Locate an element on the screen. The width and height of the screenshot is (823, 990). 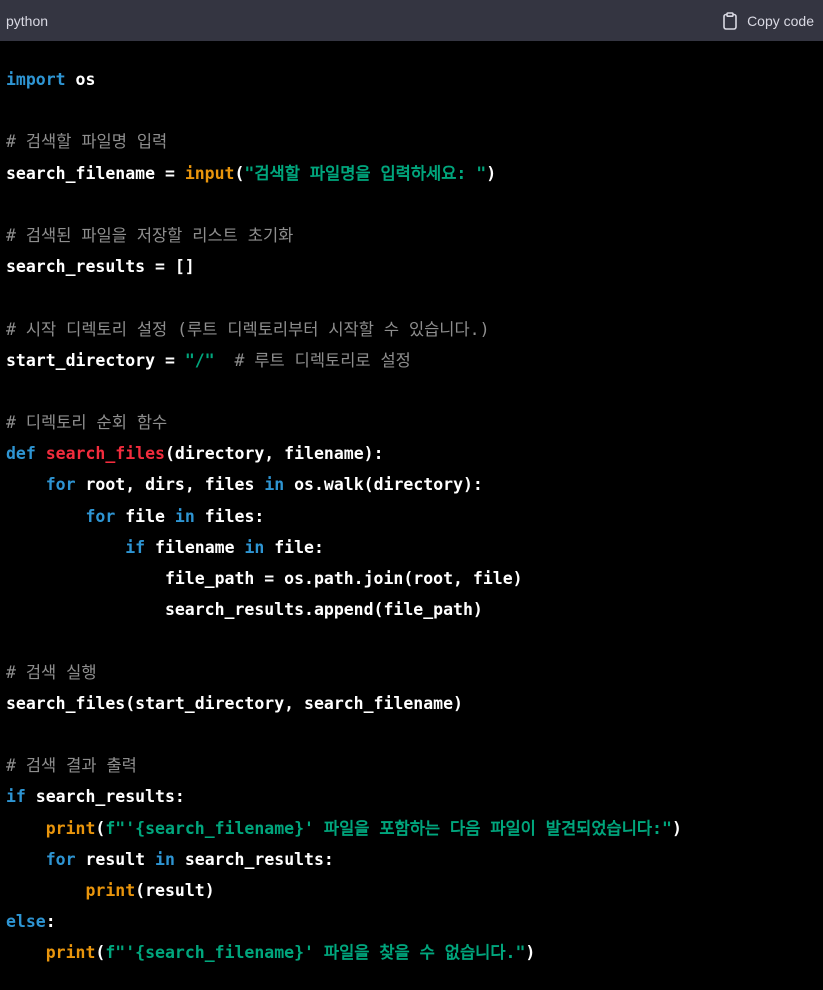
code-string: "/" is located at coordinates (199, 360).